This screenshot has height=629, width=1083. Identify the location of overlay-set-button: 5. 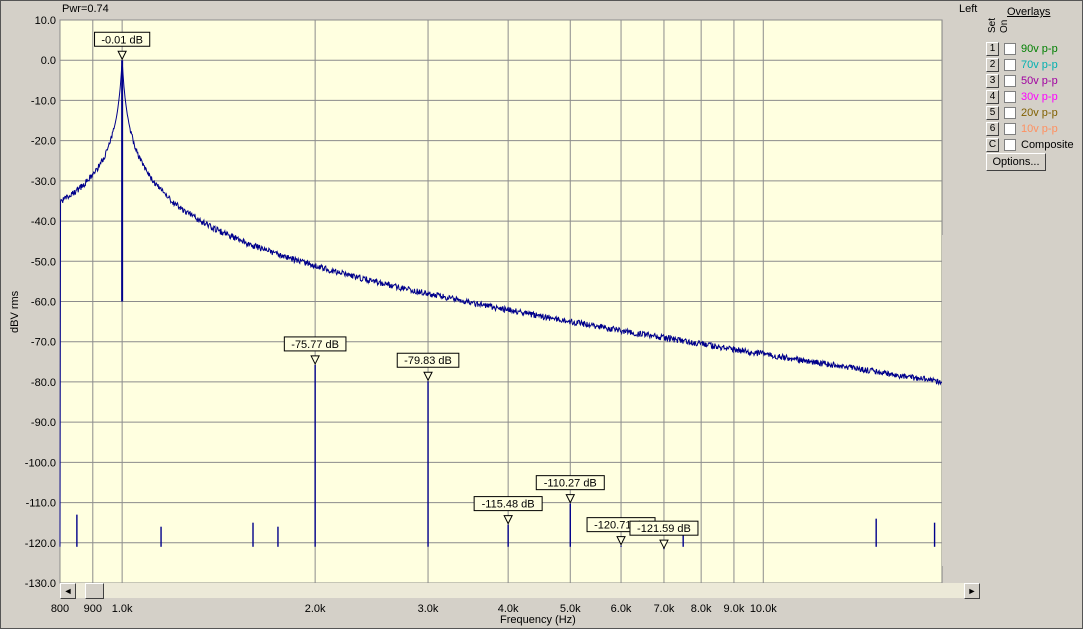
(992, 113).